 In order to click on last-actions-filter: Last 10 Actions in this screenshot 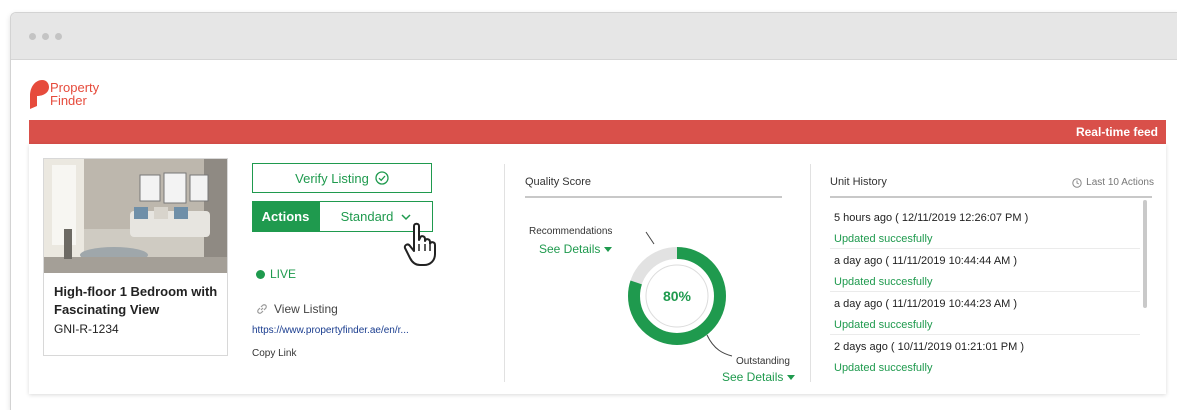, I will do `click(1113, 182)`.